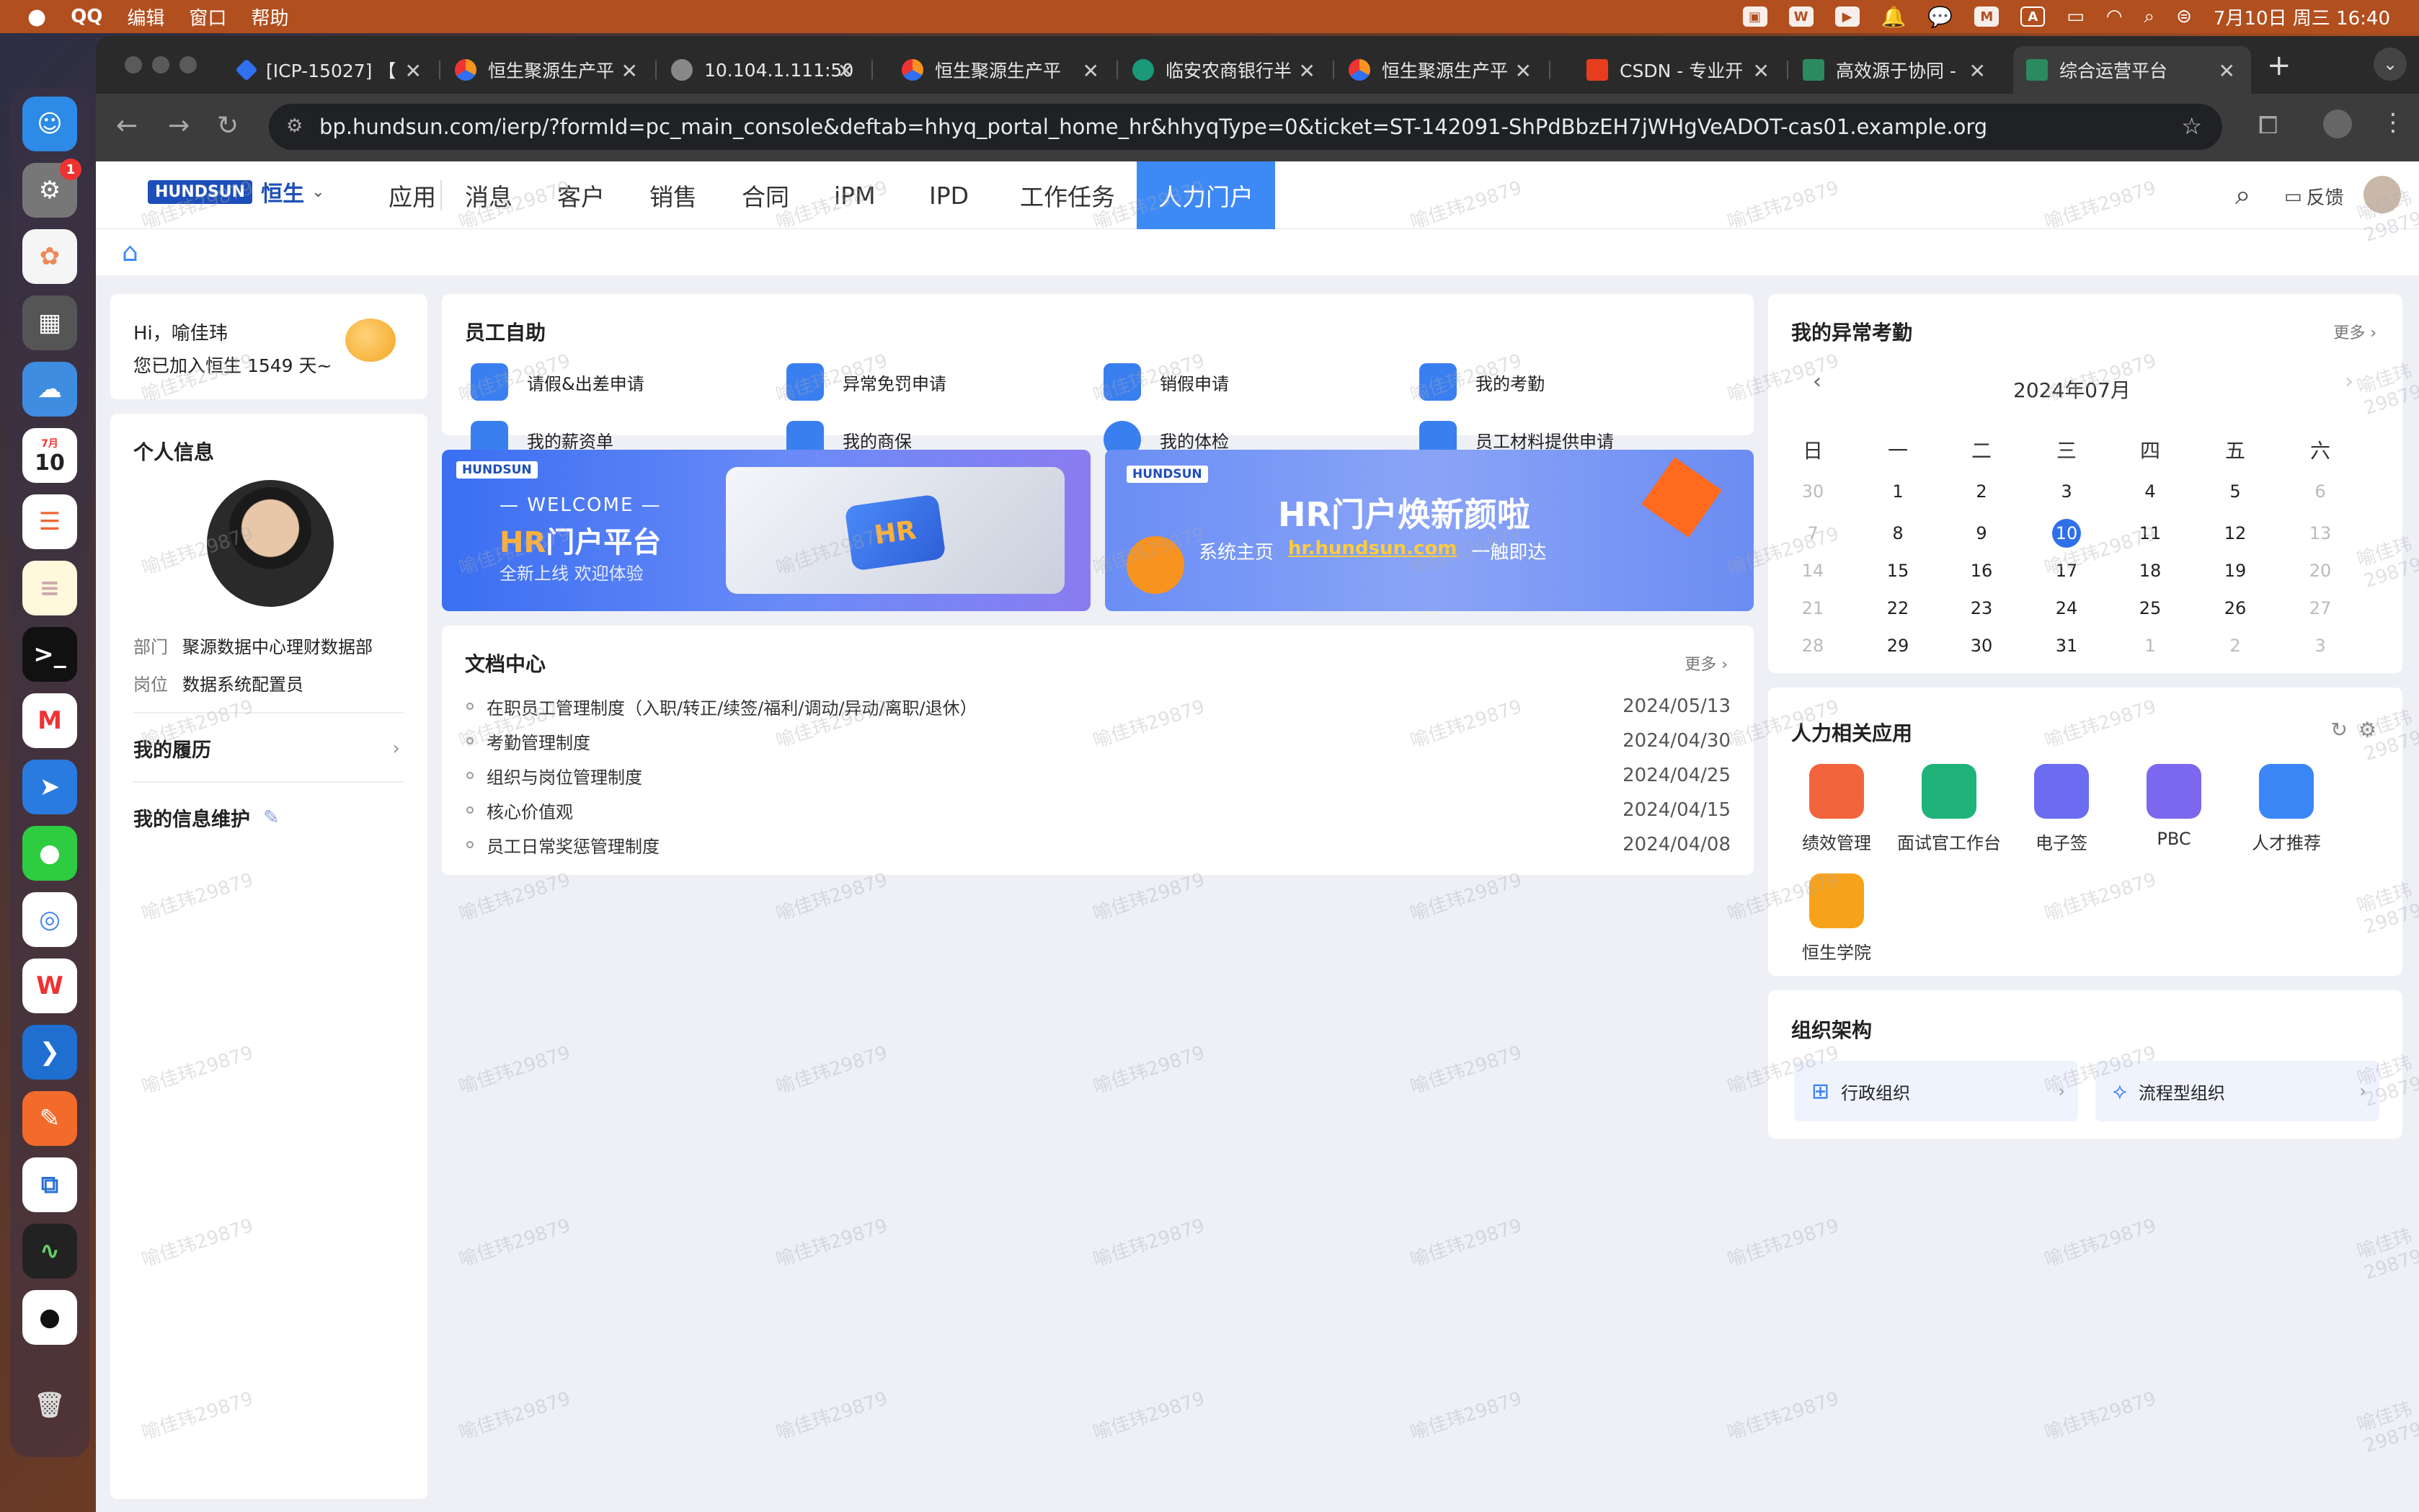  What do you see at coordinates (2066, 646) in the screenshot?
I see `calendar-day: 31` at bounding box center [2066, 646].